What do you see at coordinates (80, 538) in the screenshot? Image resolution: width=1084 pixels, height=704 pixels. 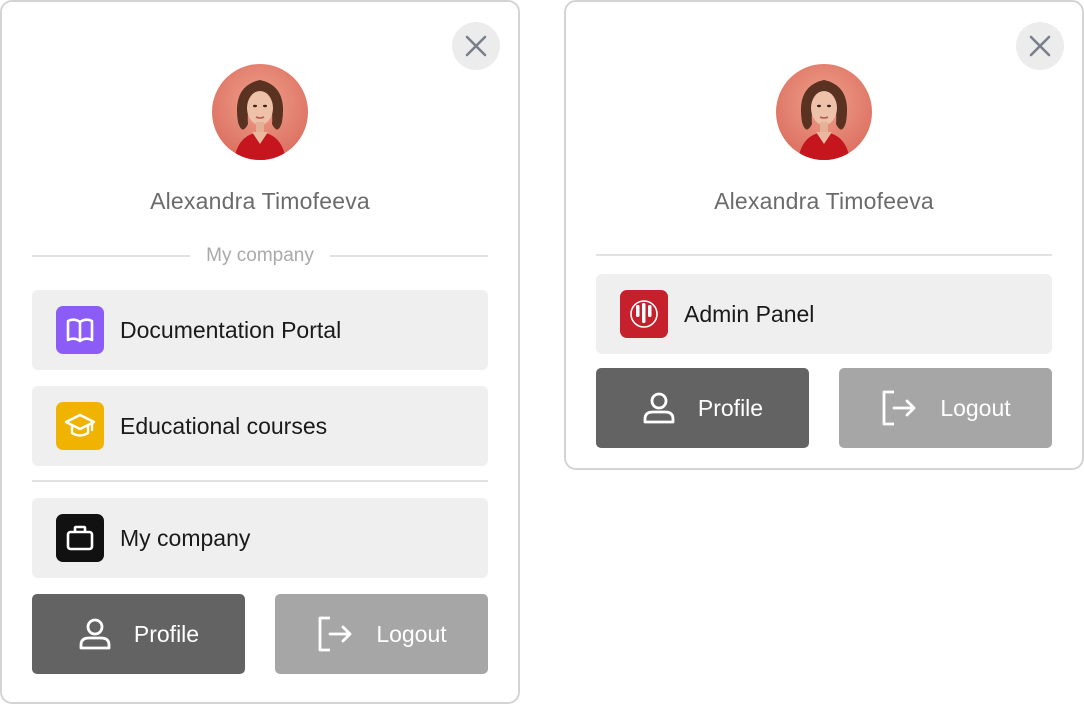 I see `briefcase-icon` at bounding box center [80, 538].